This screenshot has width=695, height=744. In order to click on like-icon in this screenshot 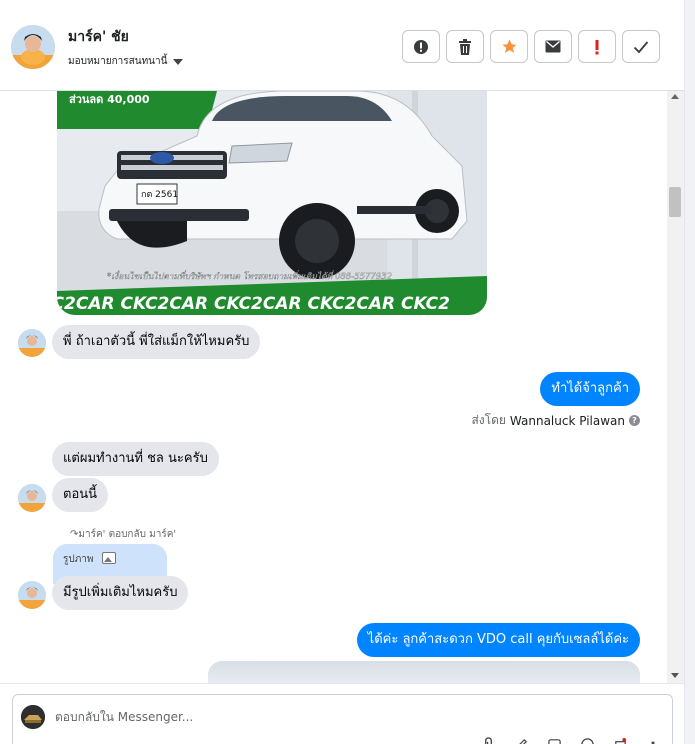, I will do `click(653, 740)`.